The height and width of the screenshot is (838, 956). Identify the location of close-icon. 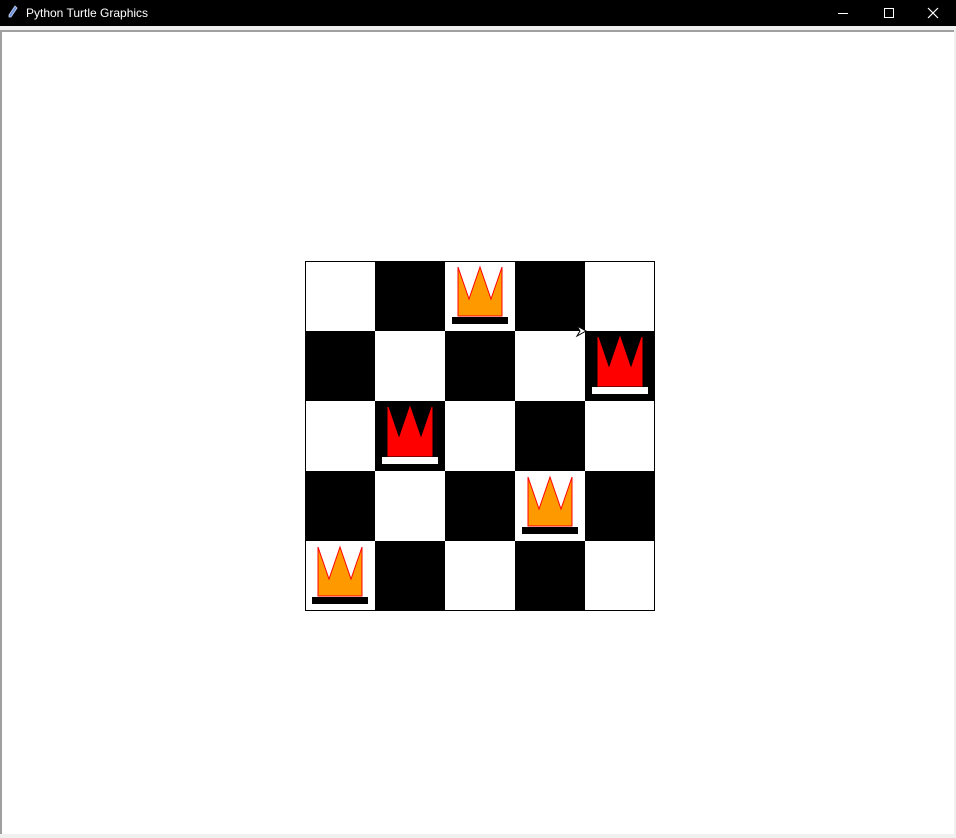
(933, 13).